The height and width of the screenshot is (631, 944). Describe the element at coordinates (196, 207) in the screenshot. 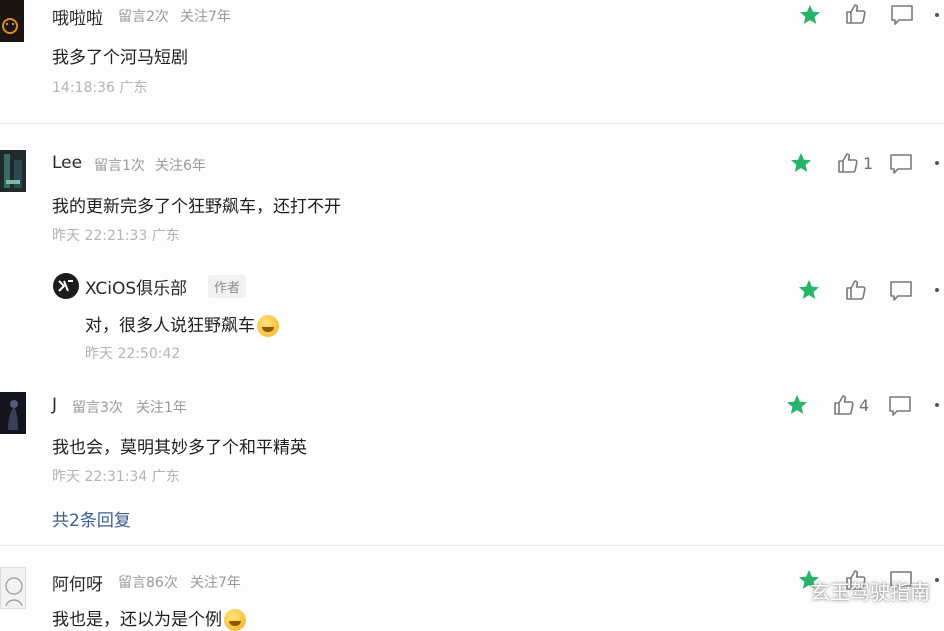

I see `comment-text: 我的更新完多了个狂野飙车，还打不开` at that location.